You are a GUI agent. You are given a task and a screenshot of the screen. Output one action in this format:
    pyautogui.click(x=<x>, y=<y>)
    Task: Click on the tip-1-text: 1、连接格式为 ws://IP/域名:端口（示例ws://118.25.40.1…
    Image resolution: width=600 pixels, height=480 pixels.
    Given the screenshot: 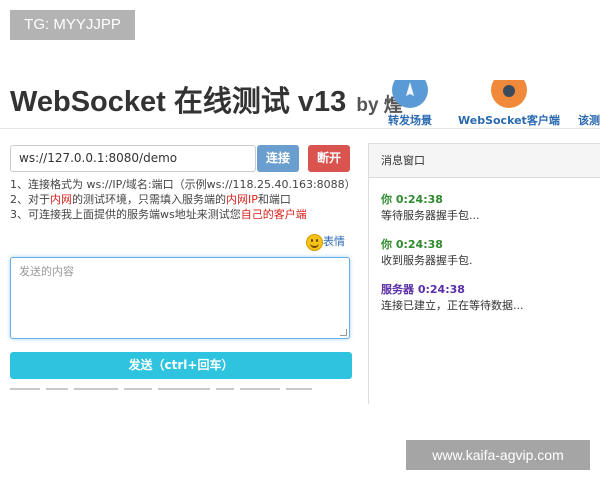 What is the action you would take?
    pyautogui.click(x=183, y=184)
    